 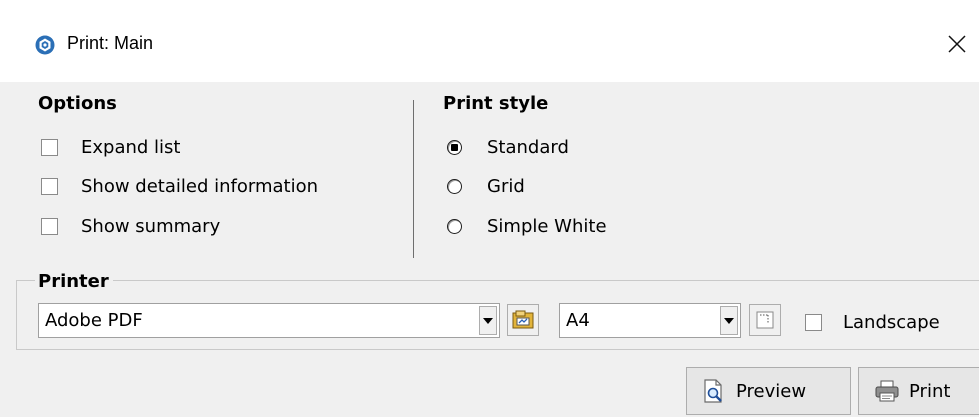 I want to click on show-detailed-information-option: Show detailed information, so click(x=179, y=186).